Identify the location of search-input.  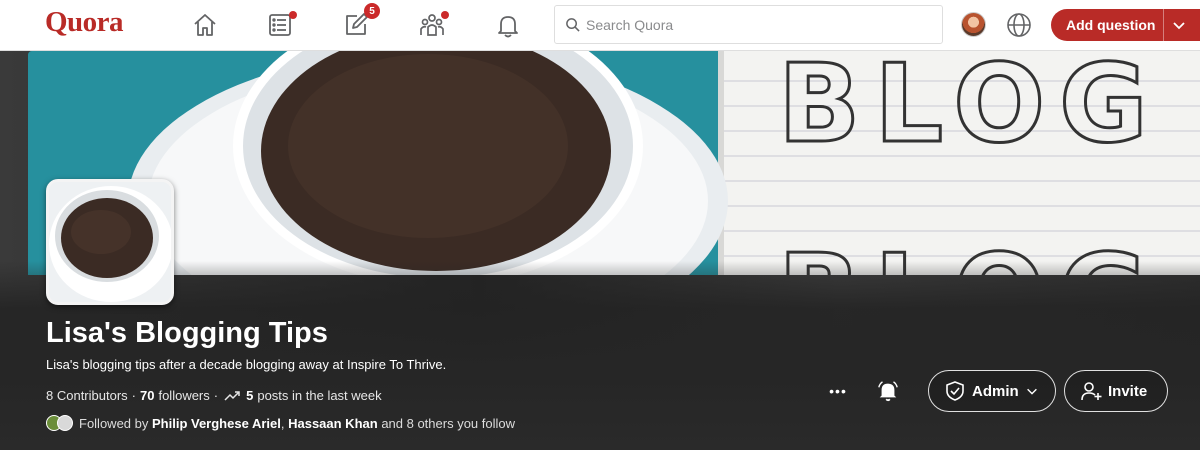
(756, 24).